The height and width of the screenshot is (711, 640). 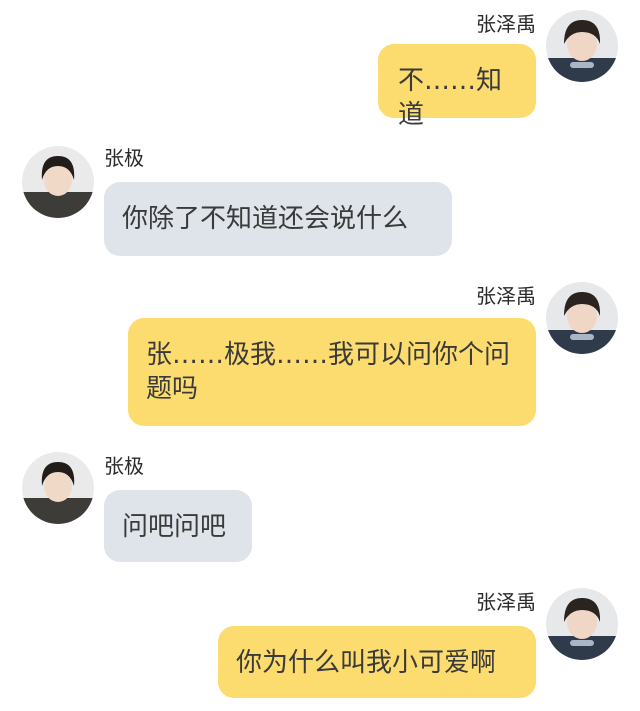 I want to click on message-bubble: 你为什么叫我小可爱啊, so click(x=377, y=662).